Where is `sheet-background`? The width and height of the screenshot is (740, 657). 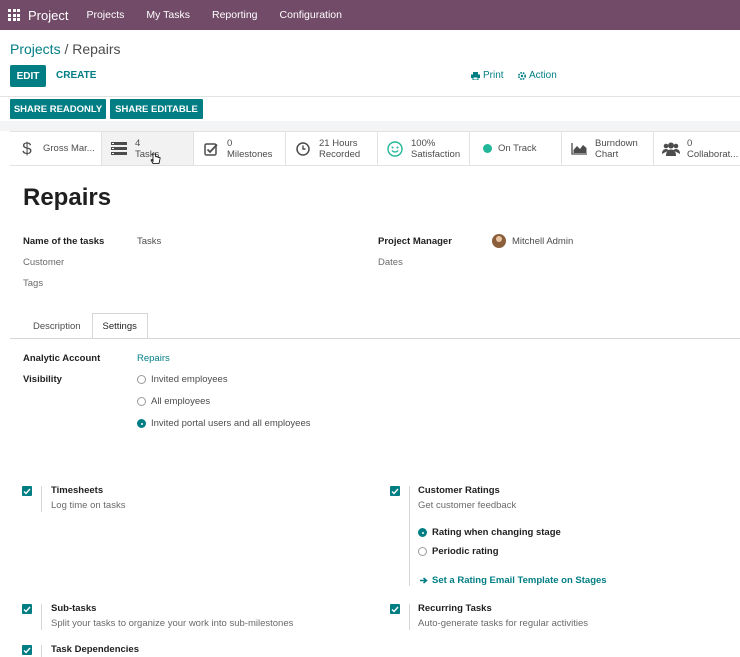 sheet-background is located at coordinates (370, 126).